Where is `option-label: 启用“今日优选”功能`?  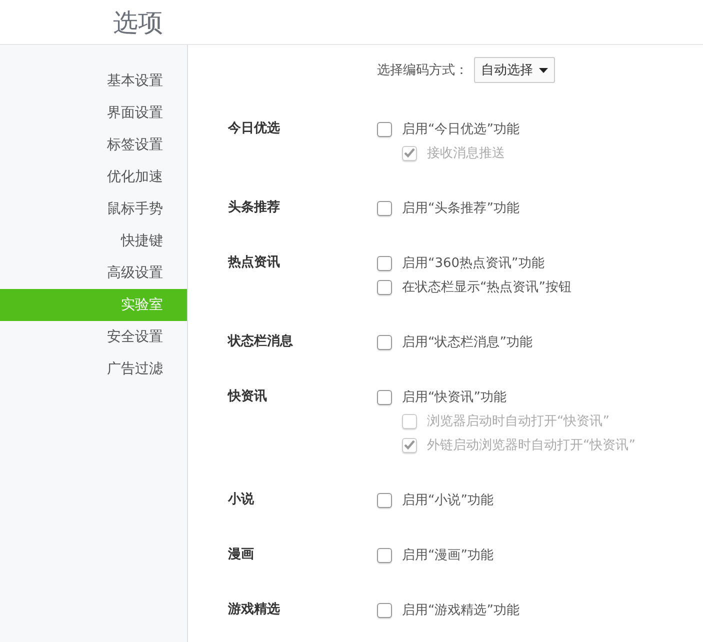 option-label: 启用“今日优选”功能 is located at coordinates (461, 129).